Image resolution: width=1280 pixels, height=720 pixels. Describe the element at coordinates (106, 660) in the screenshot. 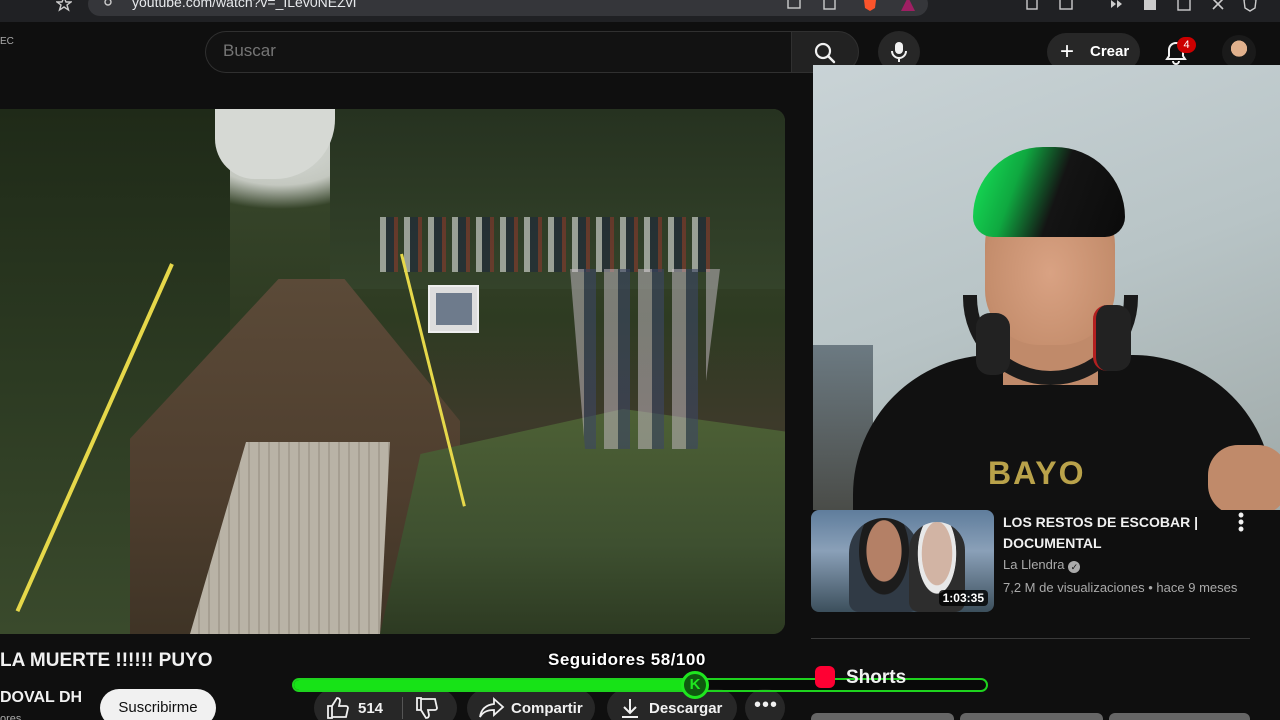

I see `video-title: LA MUERTE !!!!!! PUYO` at that location.